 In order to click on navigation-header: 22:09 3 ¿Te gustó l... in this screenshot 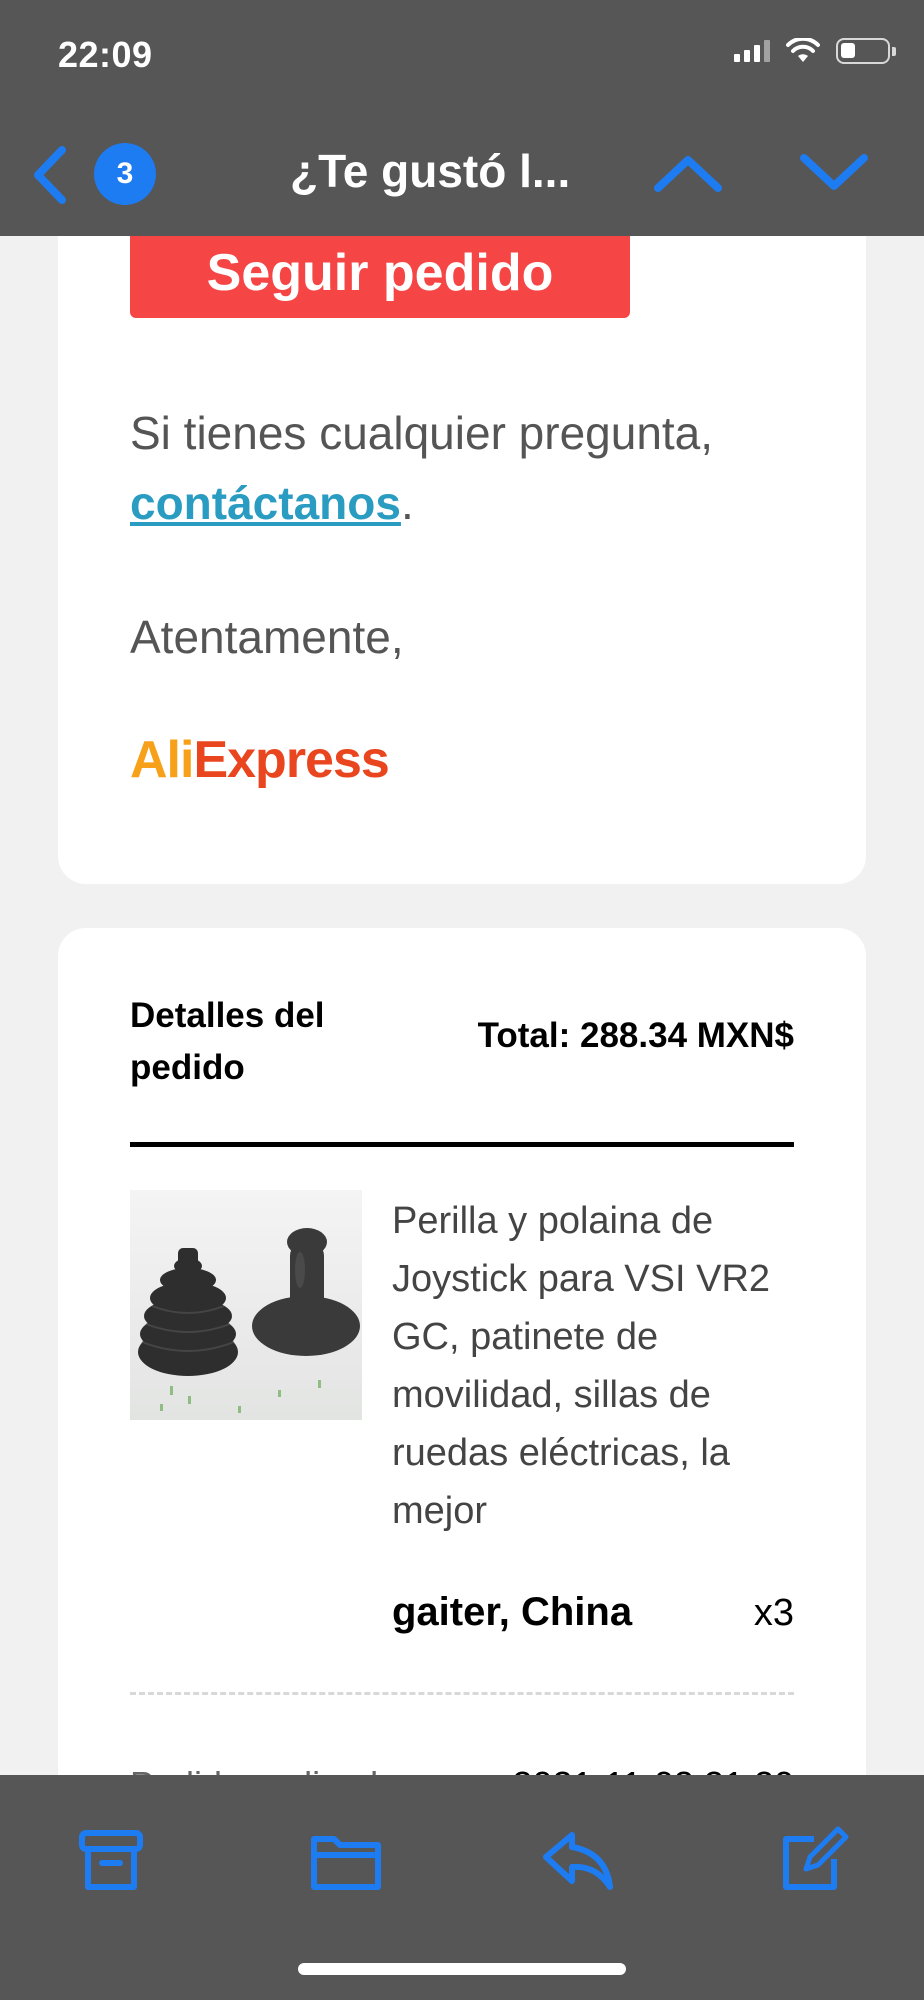, I will do `click(462, 118)`.